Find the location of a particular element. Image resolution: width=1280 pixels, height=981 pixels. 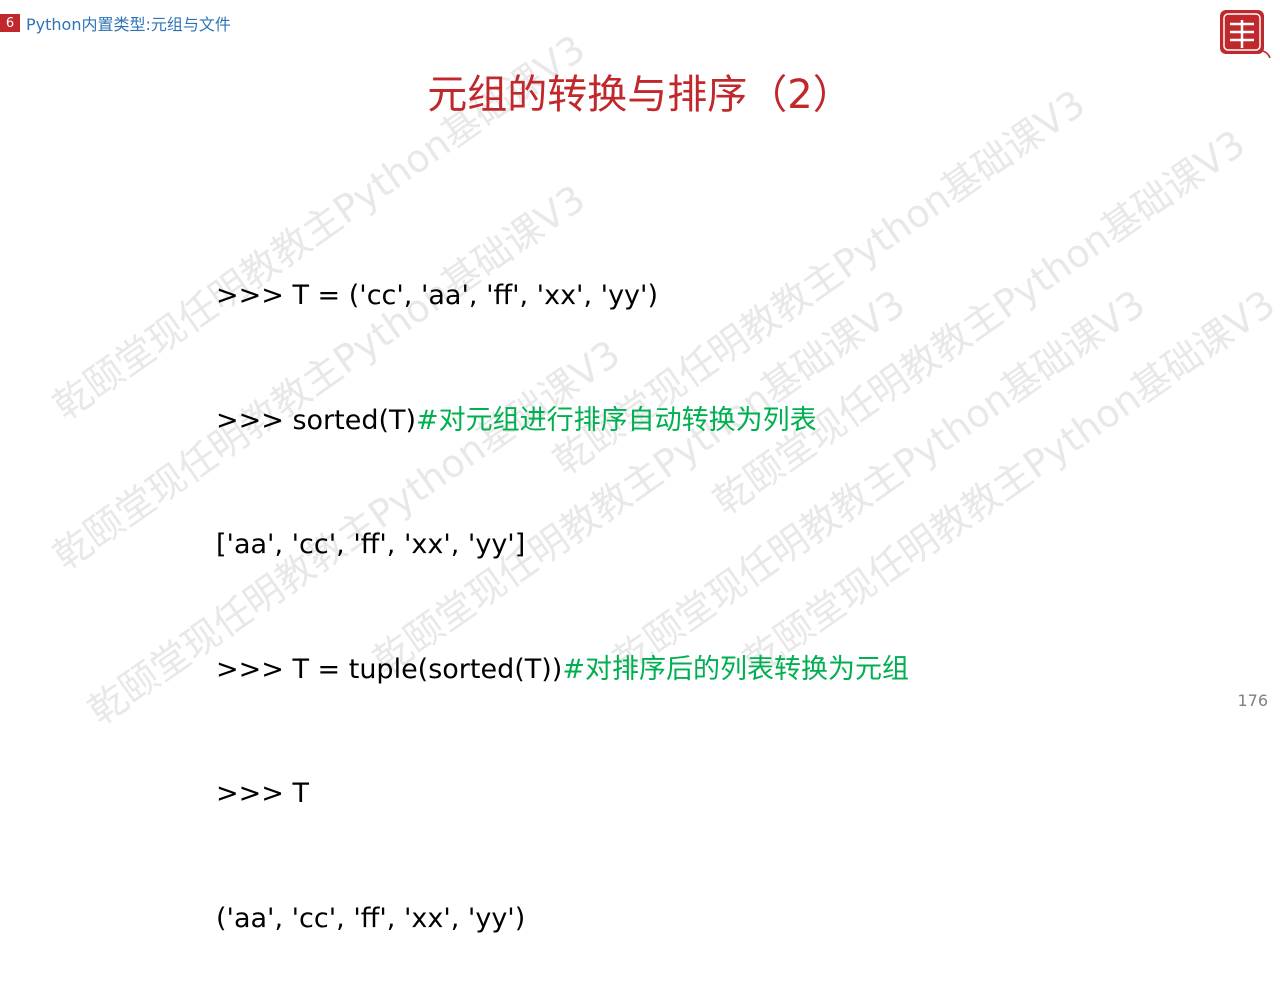

code-comment: #对排序后的列表转换为元组 is located at coordinates (735, 669).